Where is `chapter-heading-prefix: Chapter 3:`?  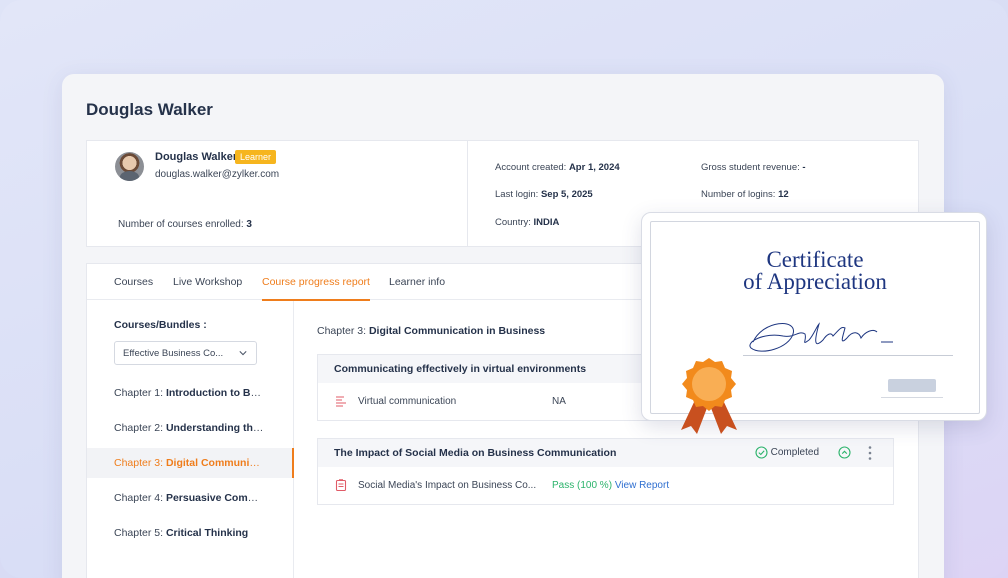
chapter-heading-prefix: Chapter 3: is located at coordinates (342, 331).